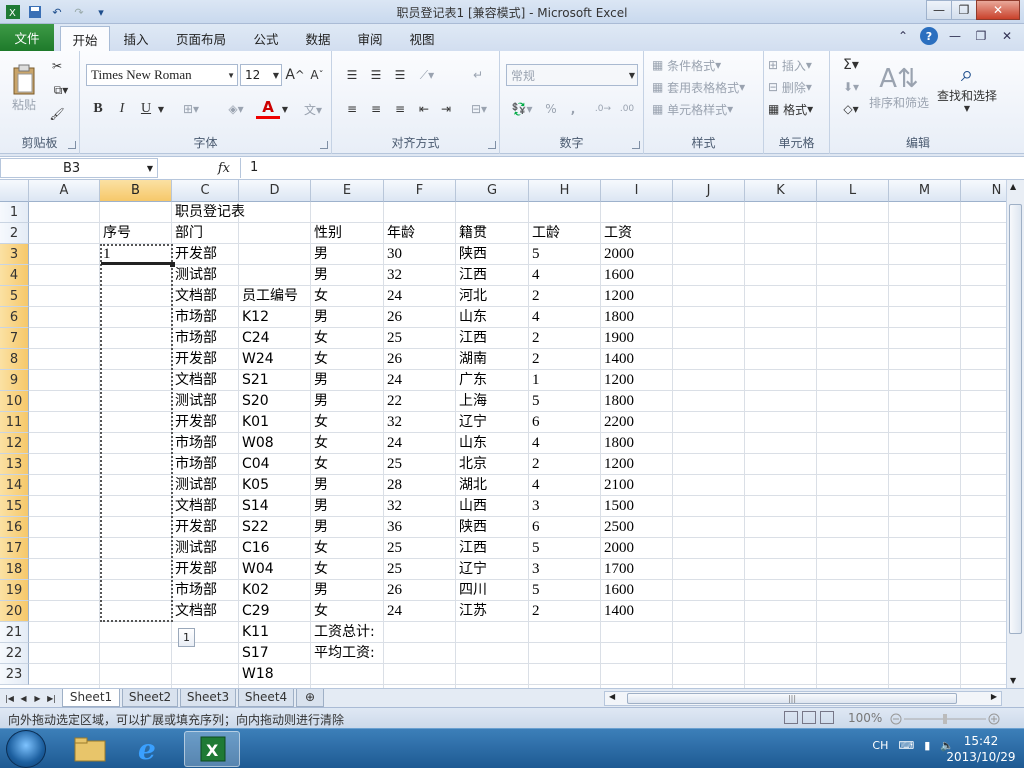 This screenshot has height=768, width=1024. I want to click on cell-i7: 1900, so click(618, 338).